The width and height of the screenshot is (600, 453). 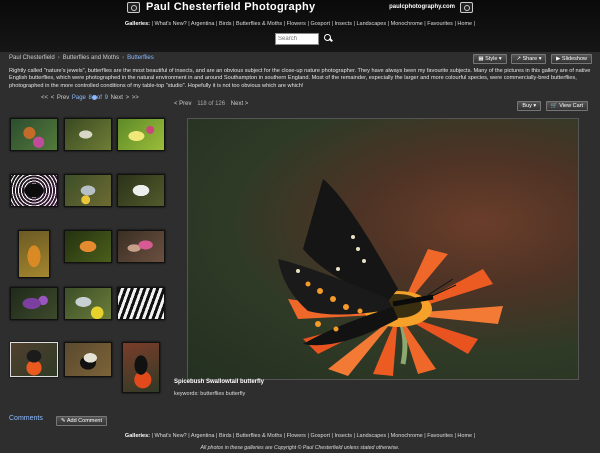 I want to click on pager-last: >>, so click(x=135, y=98).